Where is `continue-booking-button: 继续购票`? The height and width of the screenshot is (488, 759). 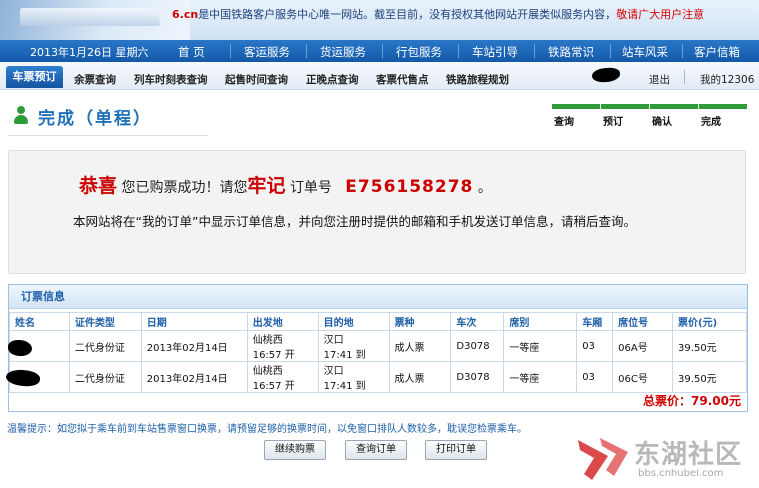
continue-booking-button: 继续购票 is located at coordinates (295, 450).